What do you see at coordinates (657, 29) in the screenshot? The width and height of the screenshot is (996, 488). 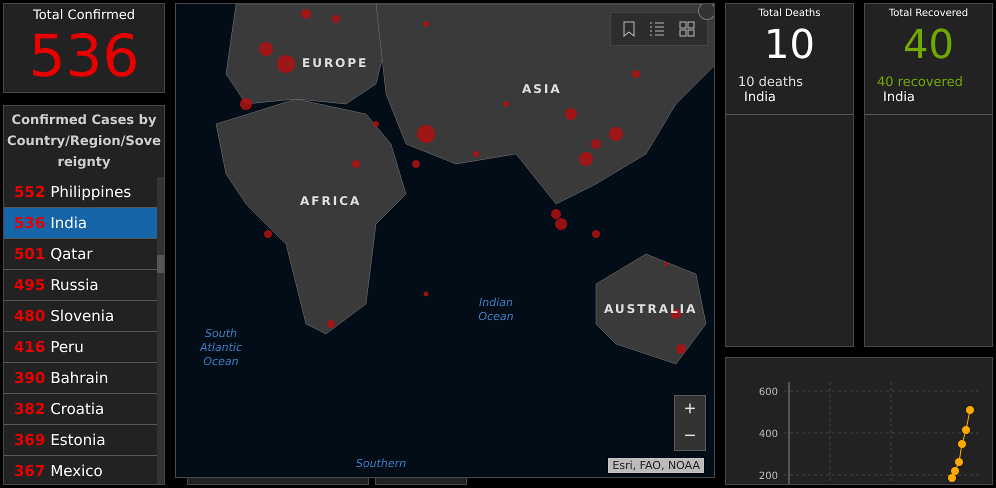 I see `list-icon` at bounding box center [657, 29].